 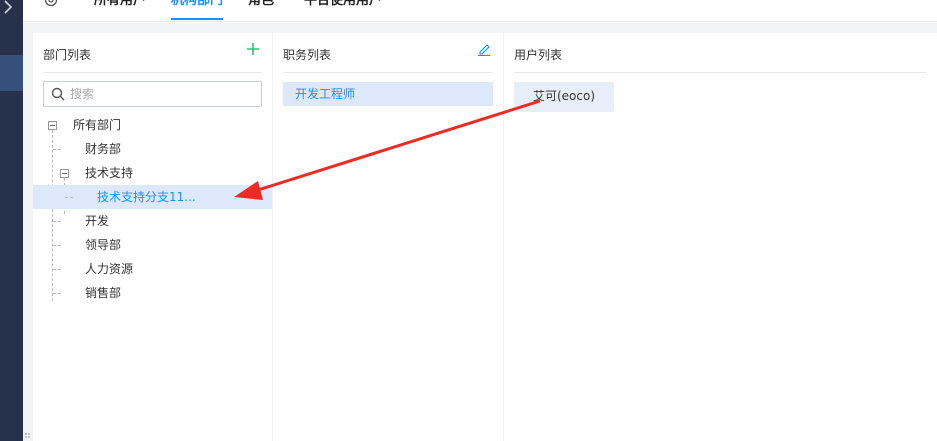 What do you see at coordinates (97, 221) in the screenshot?
I see `tree-node-label: 开发` at bounding box center [97, 221].